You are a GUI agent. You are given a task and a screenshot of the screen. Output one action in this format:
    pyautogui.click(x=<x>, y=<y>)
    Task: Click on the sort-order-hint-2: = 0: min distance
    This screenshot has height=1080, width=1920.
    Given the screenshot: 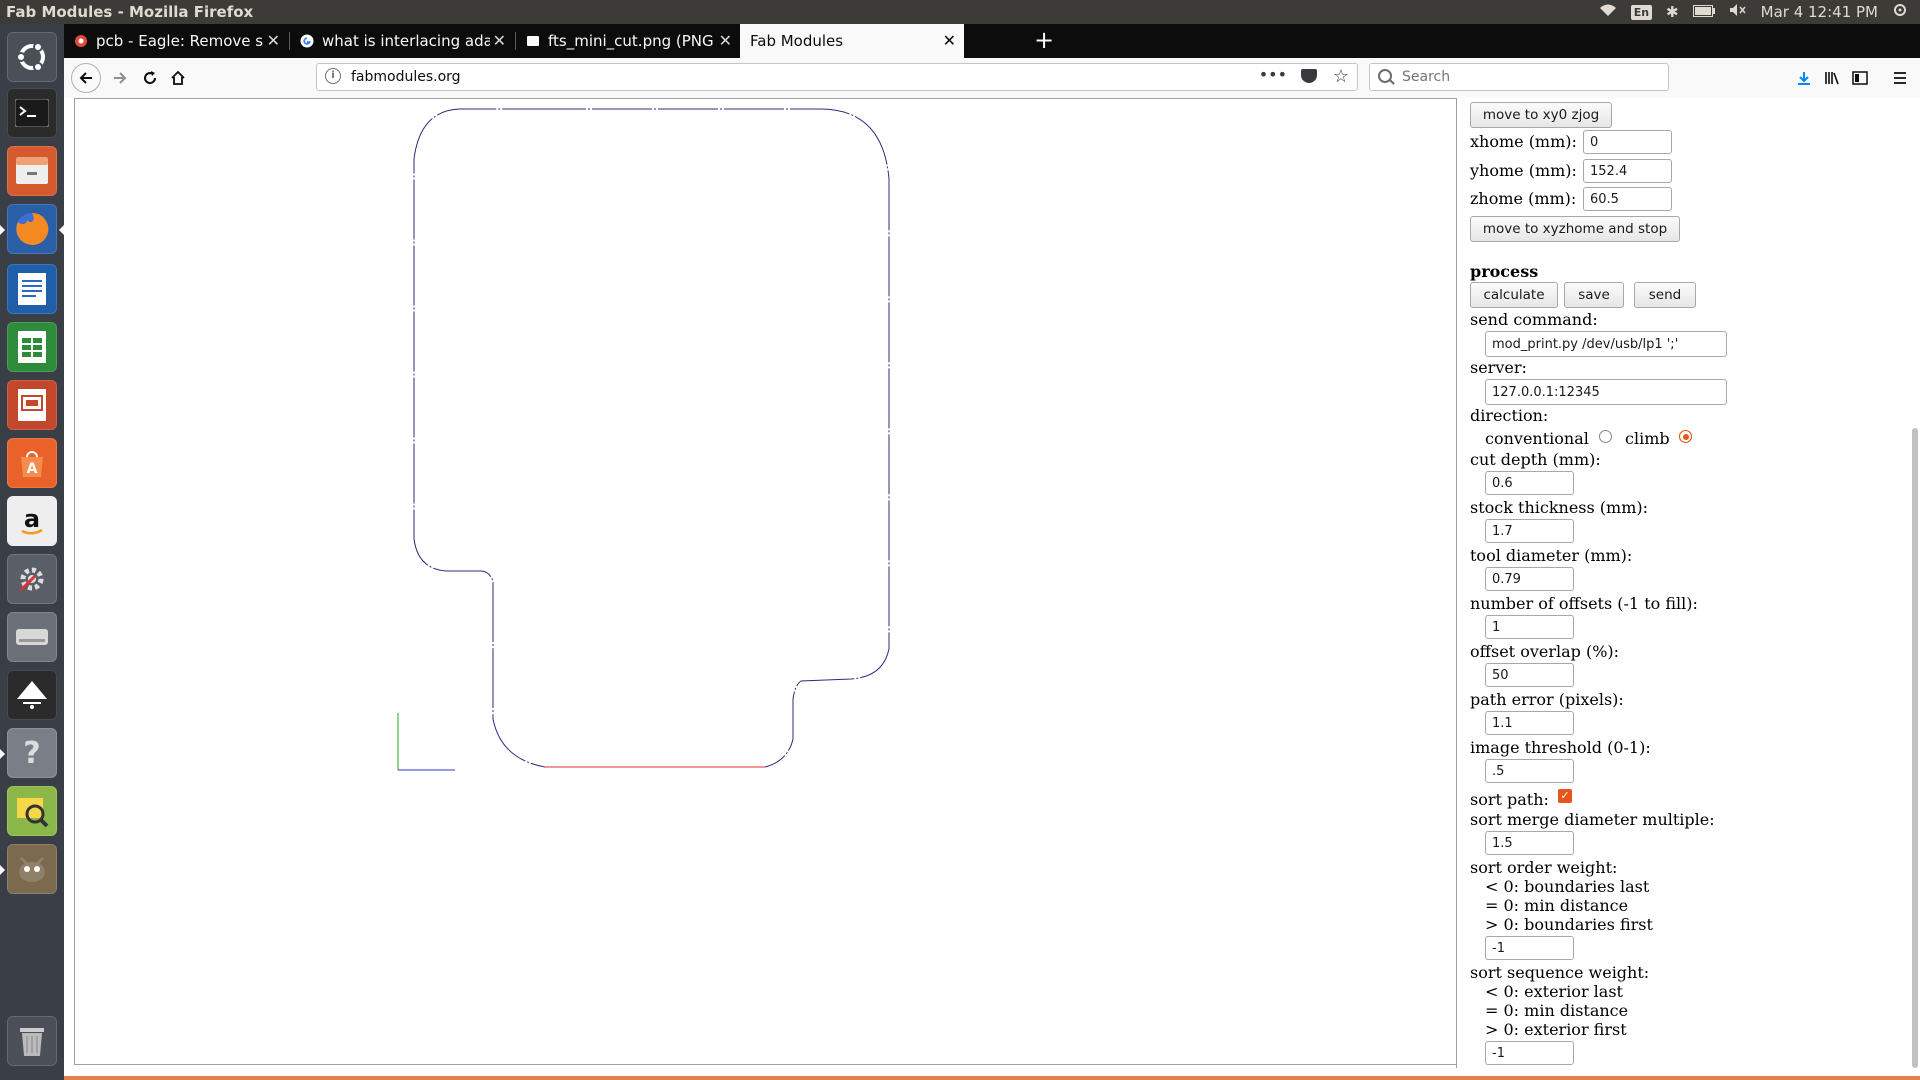 What is the action you would take?
    pyautogui.click(x=1557, y=905)
    